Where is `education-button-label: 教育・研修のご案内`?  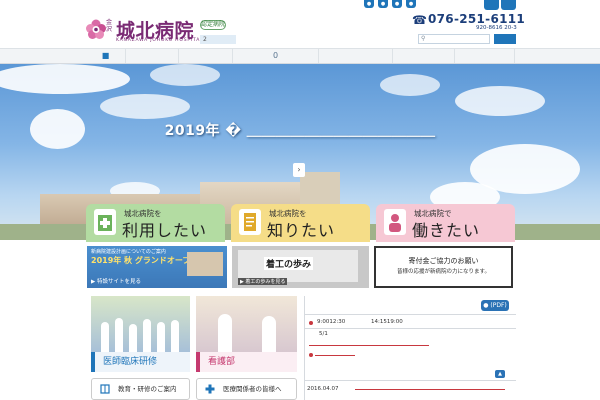
education-button-label: 教育・研修のご案内 is located at coordinates (147, 389).